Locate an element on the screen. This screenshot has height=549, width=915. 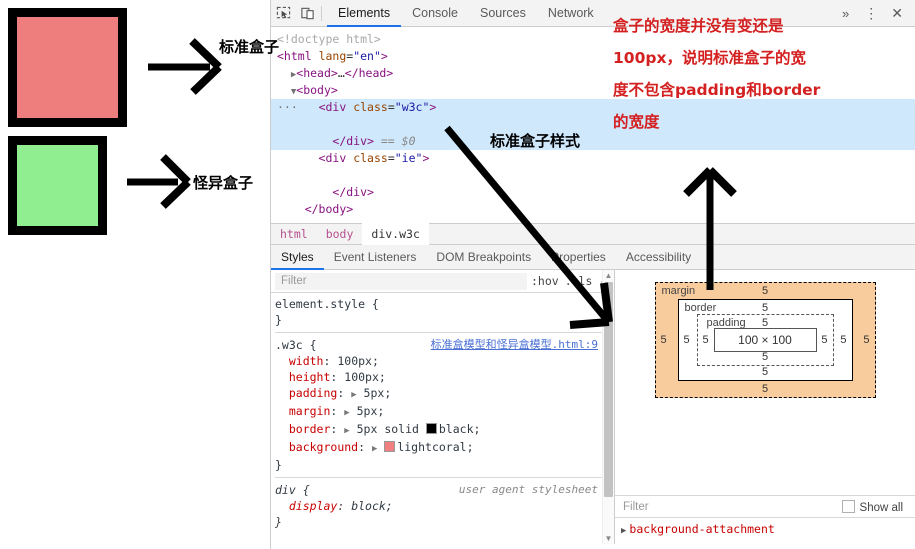
dom-line: <div class="ie"> is located at coordinates (593, 158).